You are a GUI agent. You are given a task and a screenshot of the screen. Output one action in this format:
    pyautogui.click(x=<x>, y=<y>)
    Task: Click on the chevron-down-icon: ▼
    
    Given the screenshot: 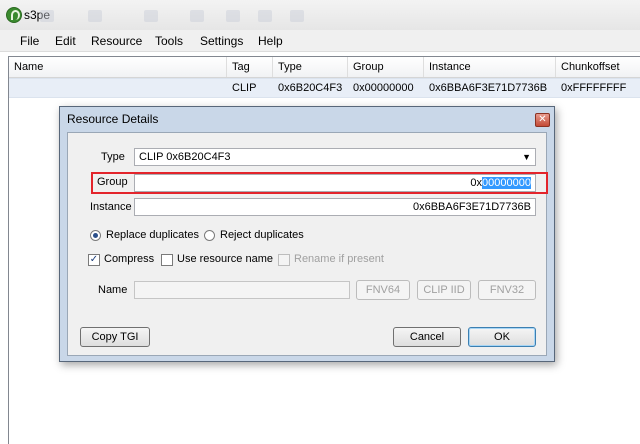 What is the action you would take?
    pyautogui.click(x=526, y=157)
    